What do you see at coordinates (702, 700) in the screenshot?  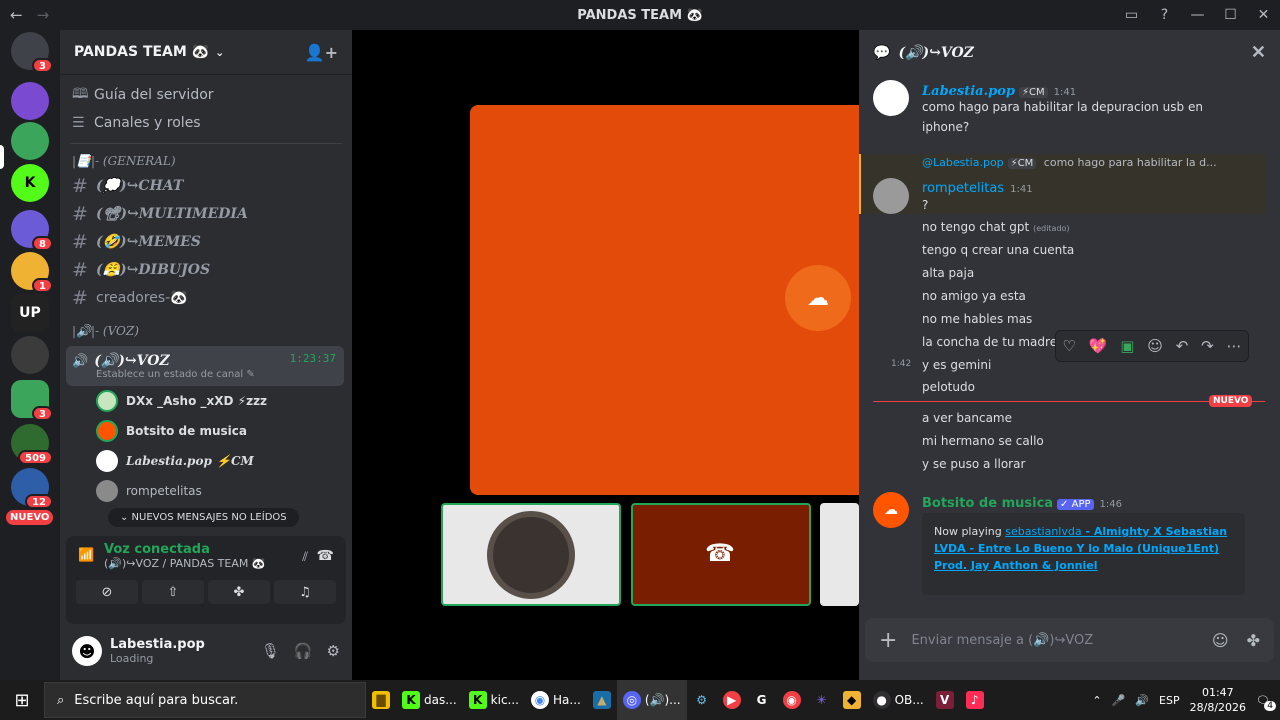 I see `taskbar-app: ⚙` at bounding box center [702, 700].